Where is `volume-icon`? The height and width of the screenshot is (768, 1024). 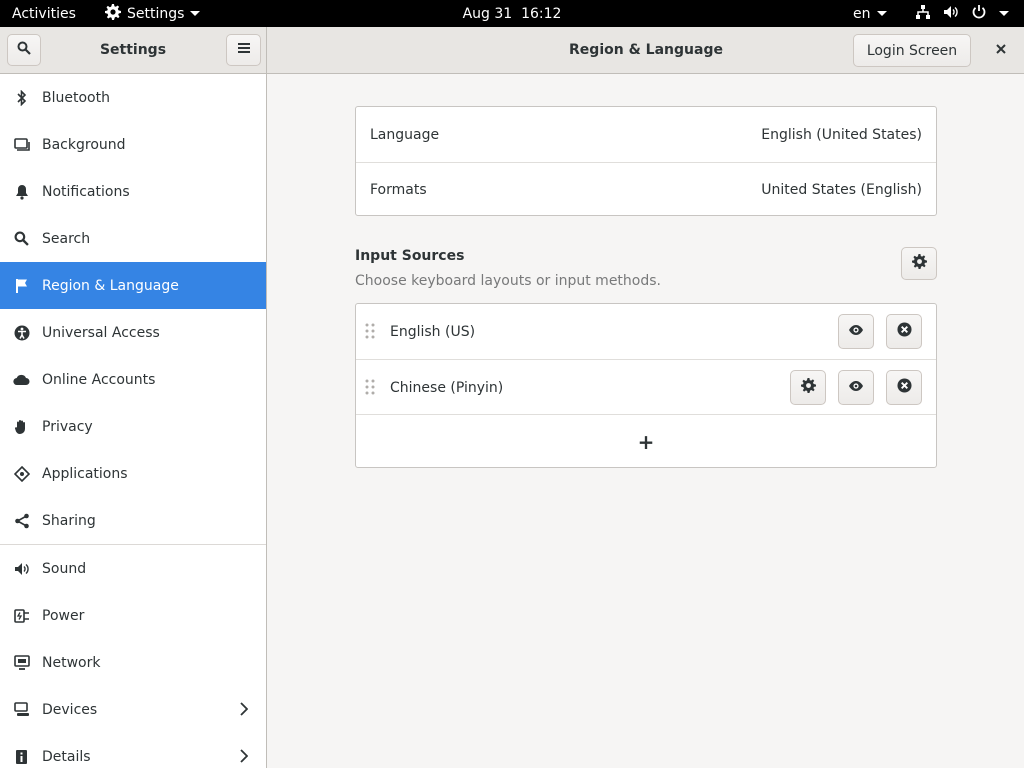 volume-icon is located at coordinates (951, 14).